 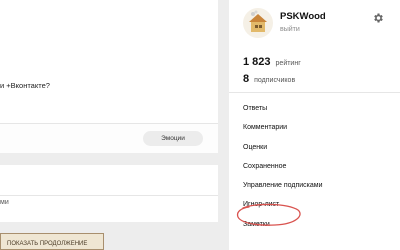 What do you see at coordinates (268, 214) in the screenshot?
I see `highlight-annotation` at bounding box center [268, 214].